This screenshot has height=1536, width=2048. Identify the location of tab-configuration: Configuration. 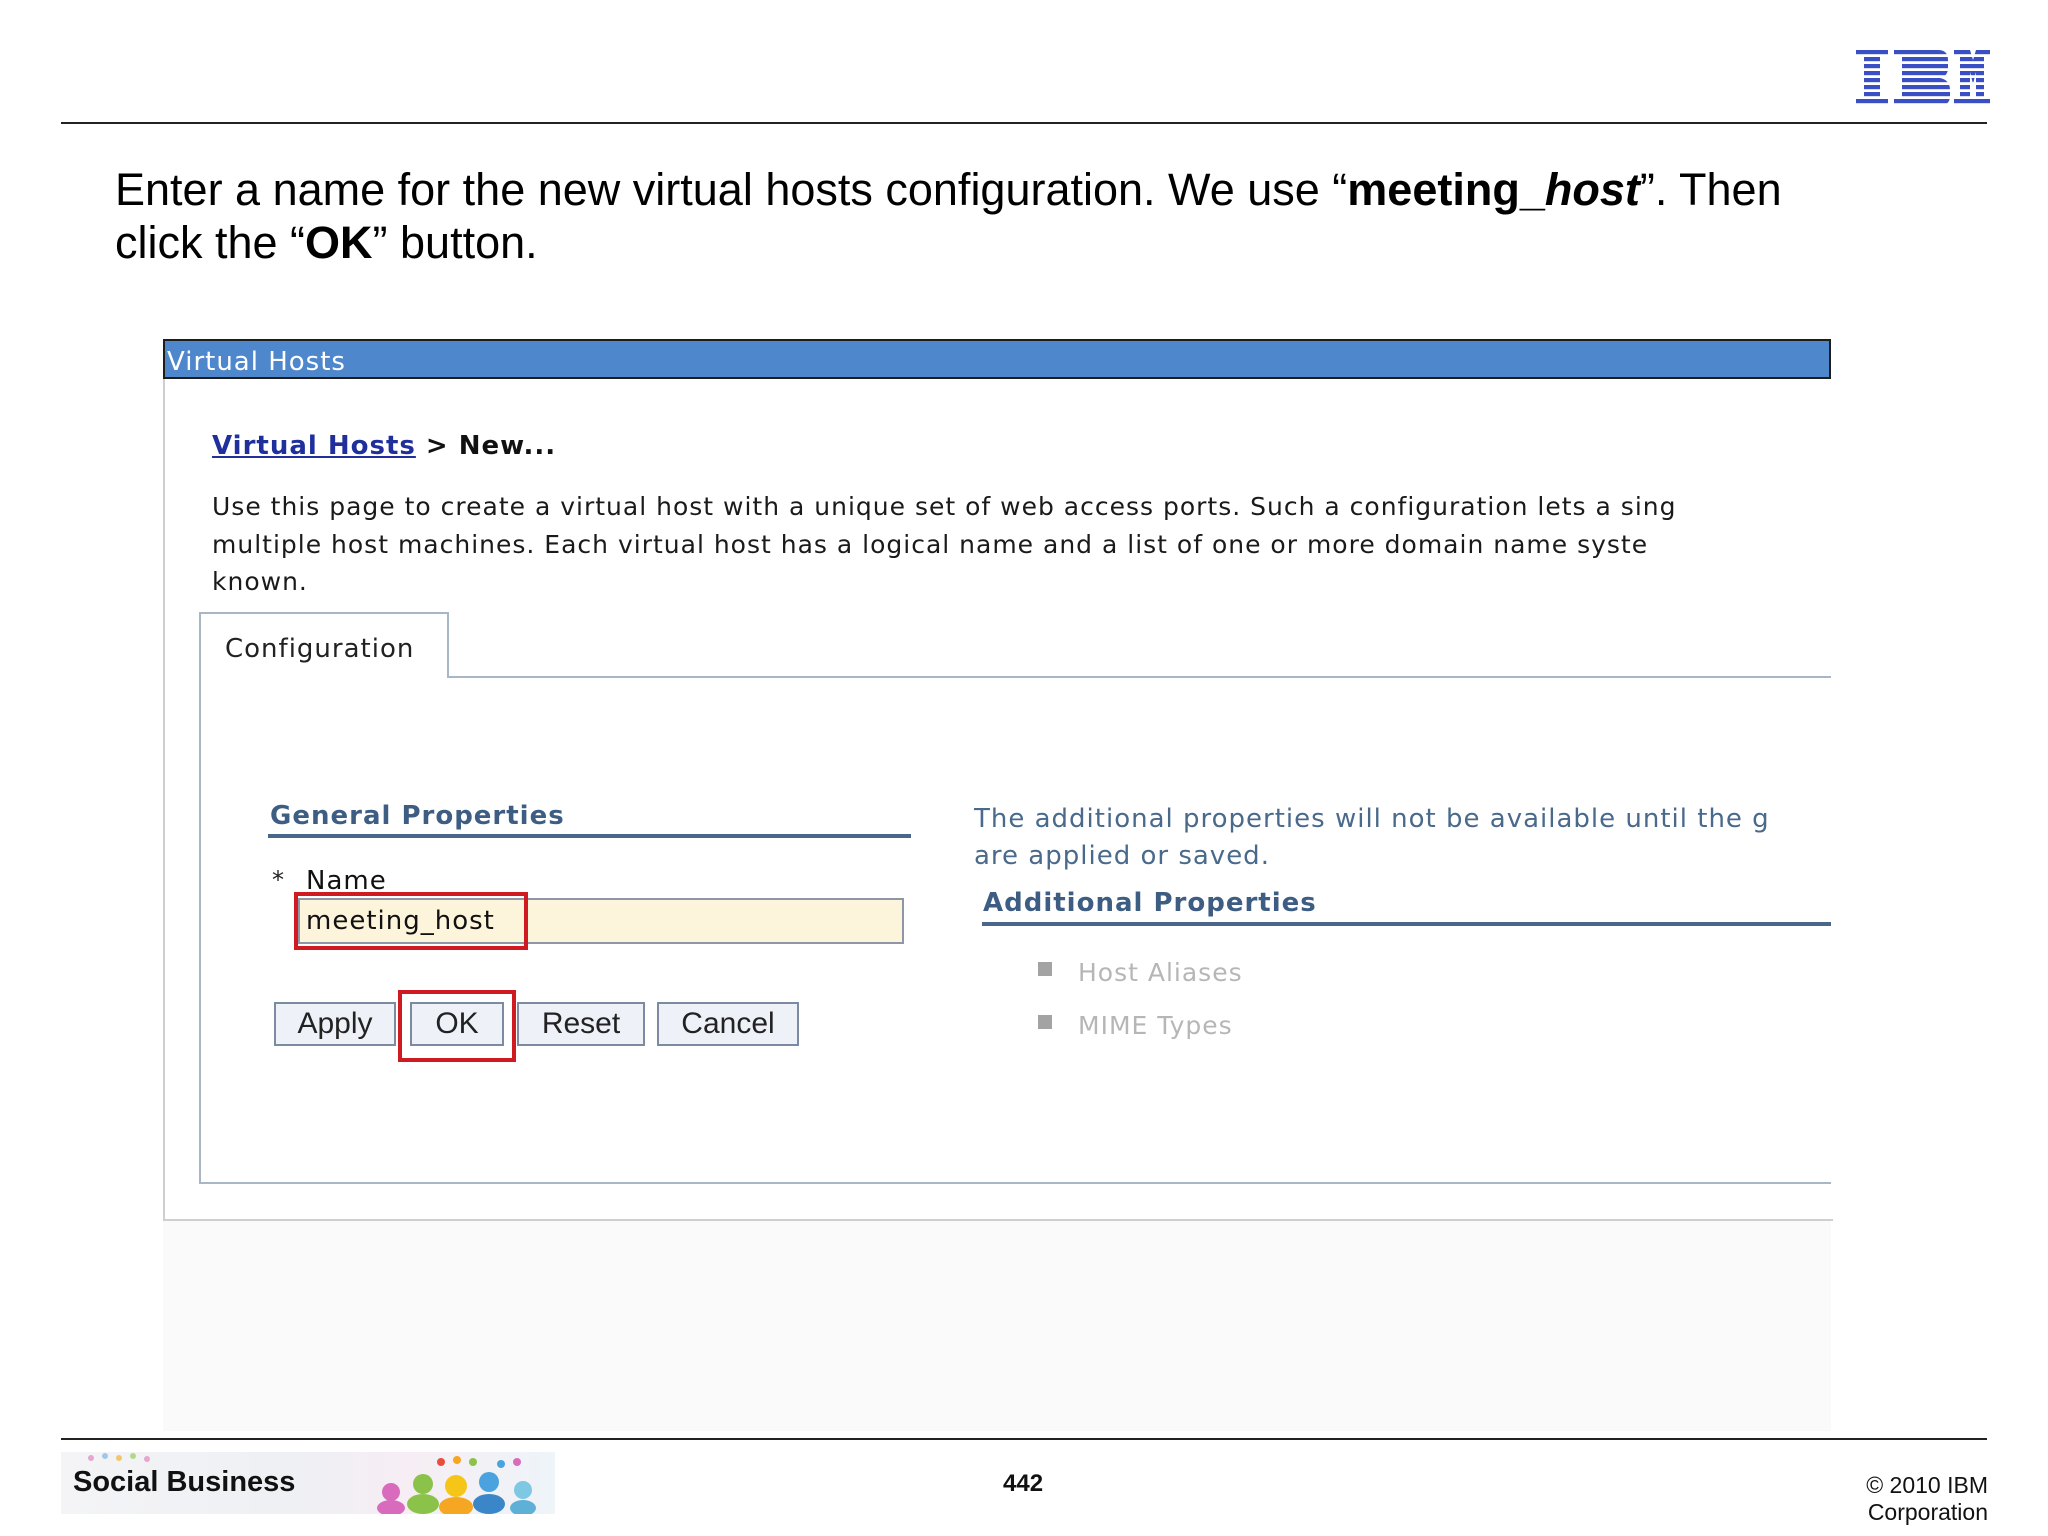
(324, 645).